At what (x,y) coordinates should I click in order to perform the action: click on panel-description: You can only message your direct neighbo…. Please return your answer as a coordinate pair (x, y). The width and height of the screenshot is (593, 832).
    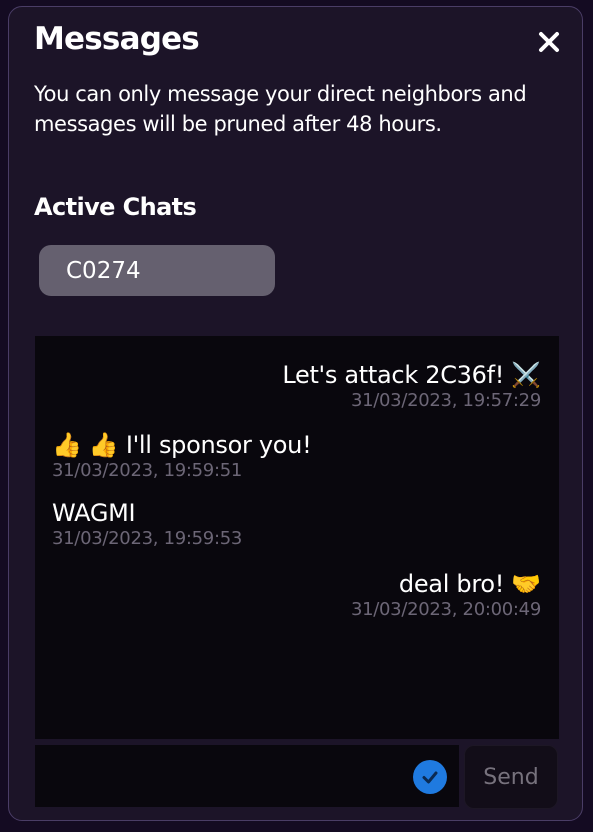
    Looking at the image, I should click on (280, 109).